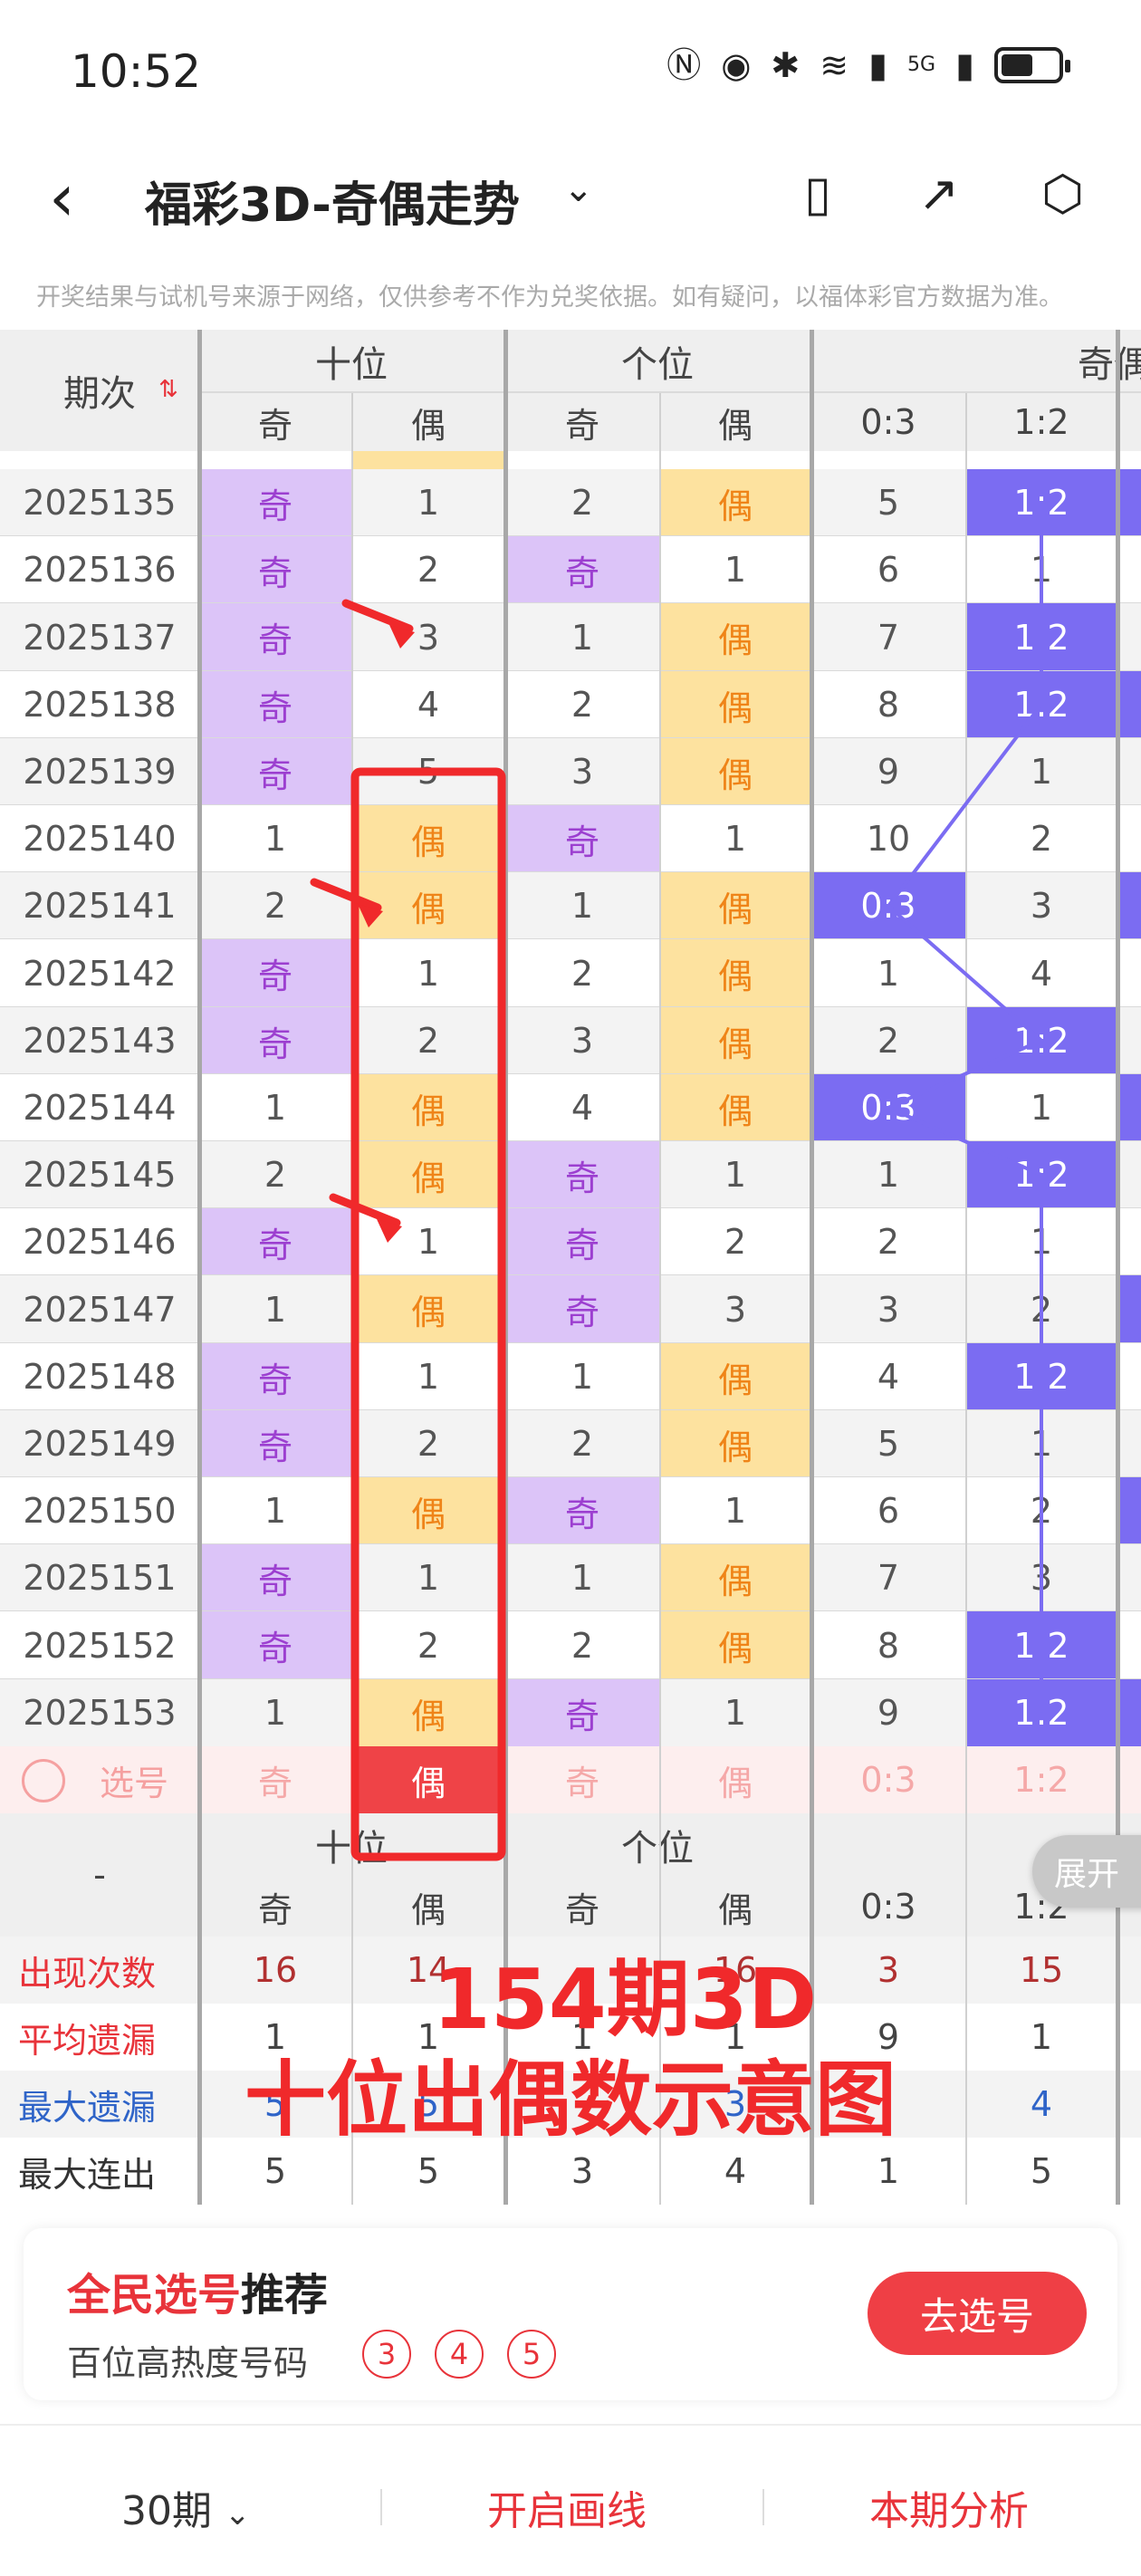  Describe the element at coordinates (888, 1779) in the screenshot. I see `select-cell: 0:3` at that location.